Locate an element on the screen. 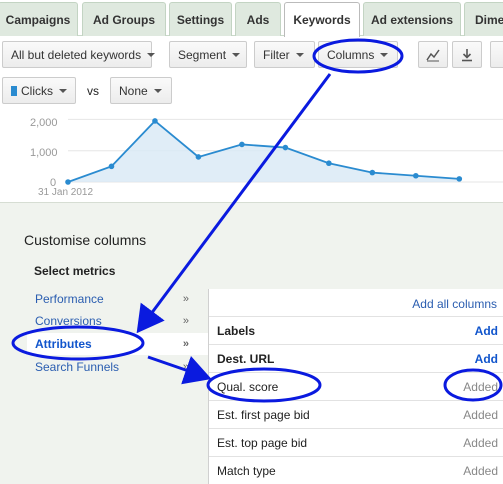 This screenshot has width=503, height=484. category-attributes: Attributes » is located at coordinates (118, 344).